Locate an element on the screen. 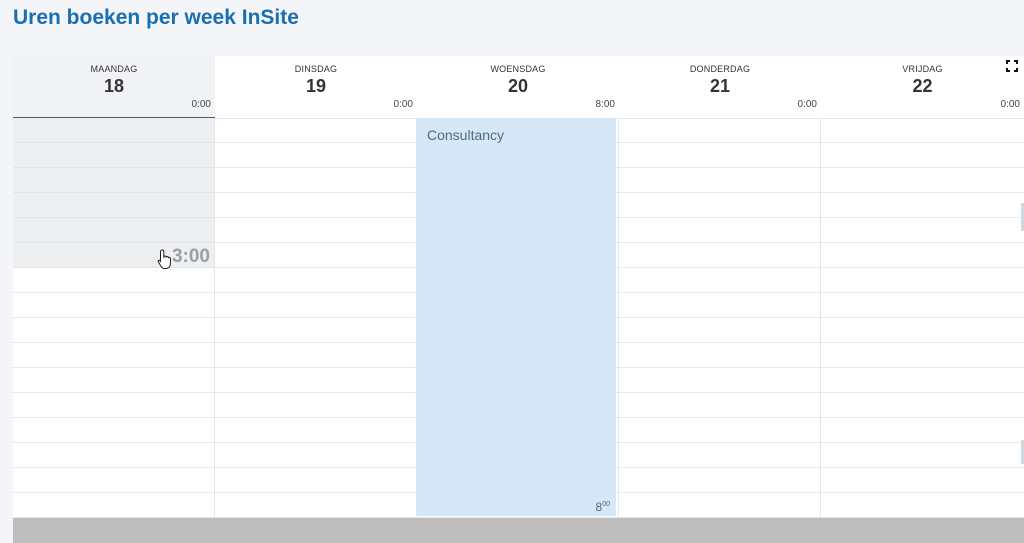 This screenshot has width=1024, height=543. fullscreen-icon is located at coordinates (1012, 66).